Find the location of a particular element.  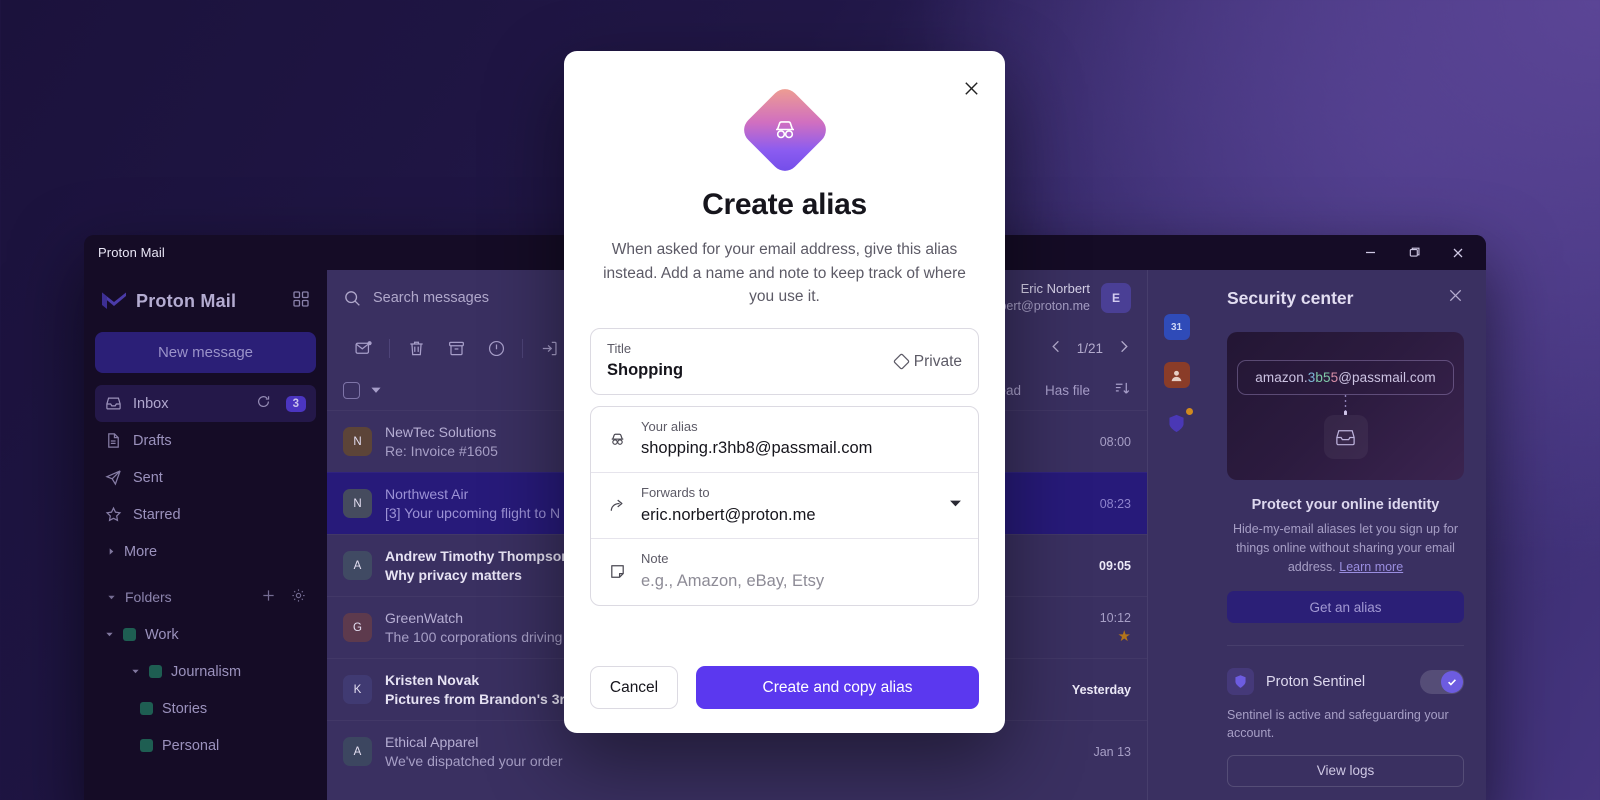

sort-icon is located at coordinates (1122, 390).